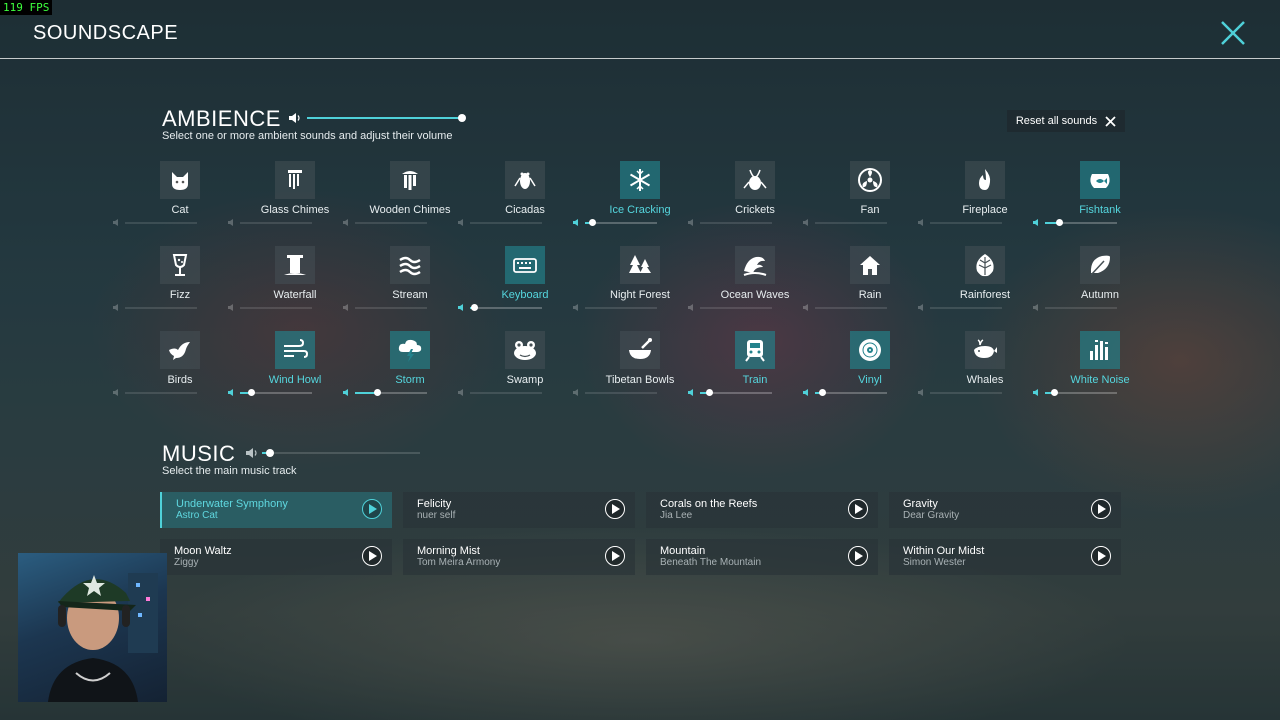  What do you see at coordinates (1005, 510) in the screenshot?
I see `music-track-gravity: Gravity Dear Gravity` at bounding box center [1005, 510].